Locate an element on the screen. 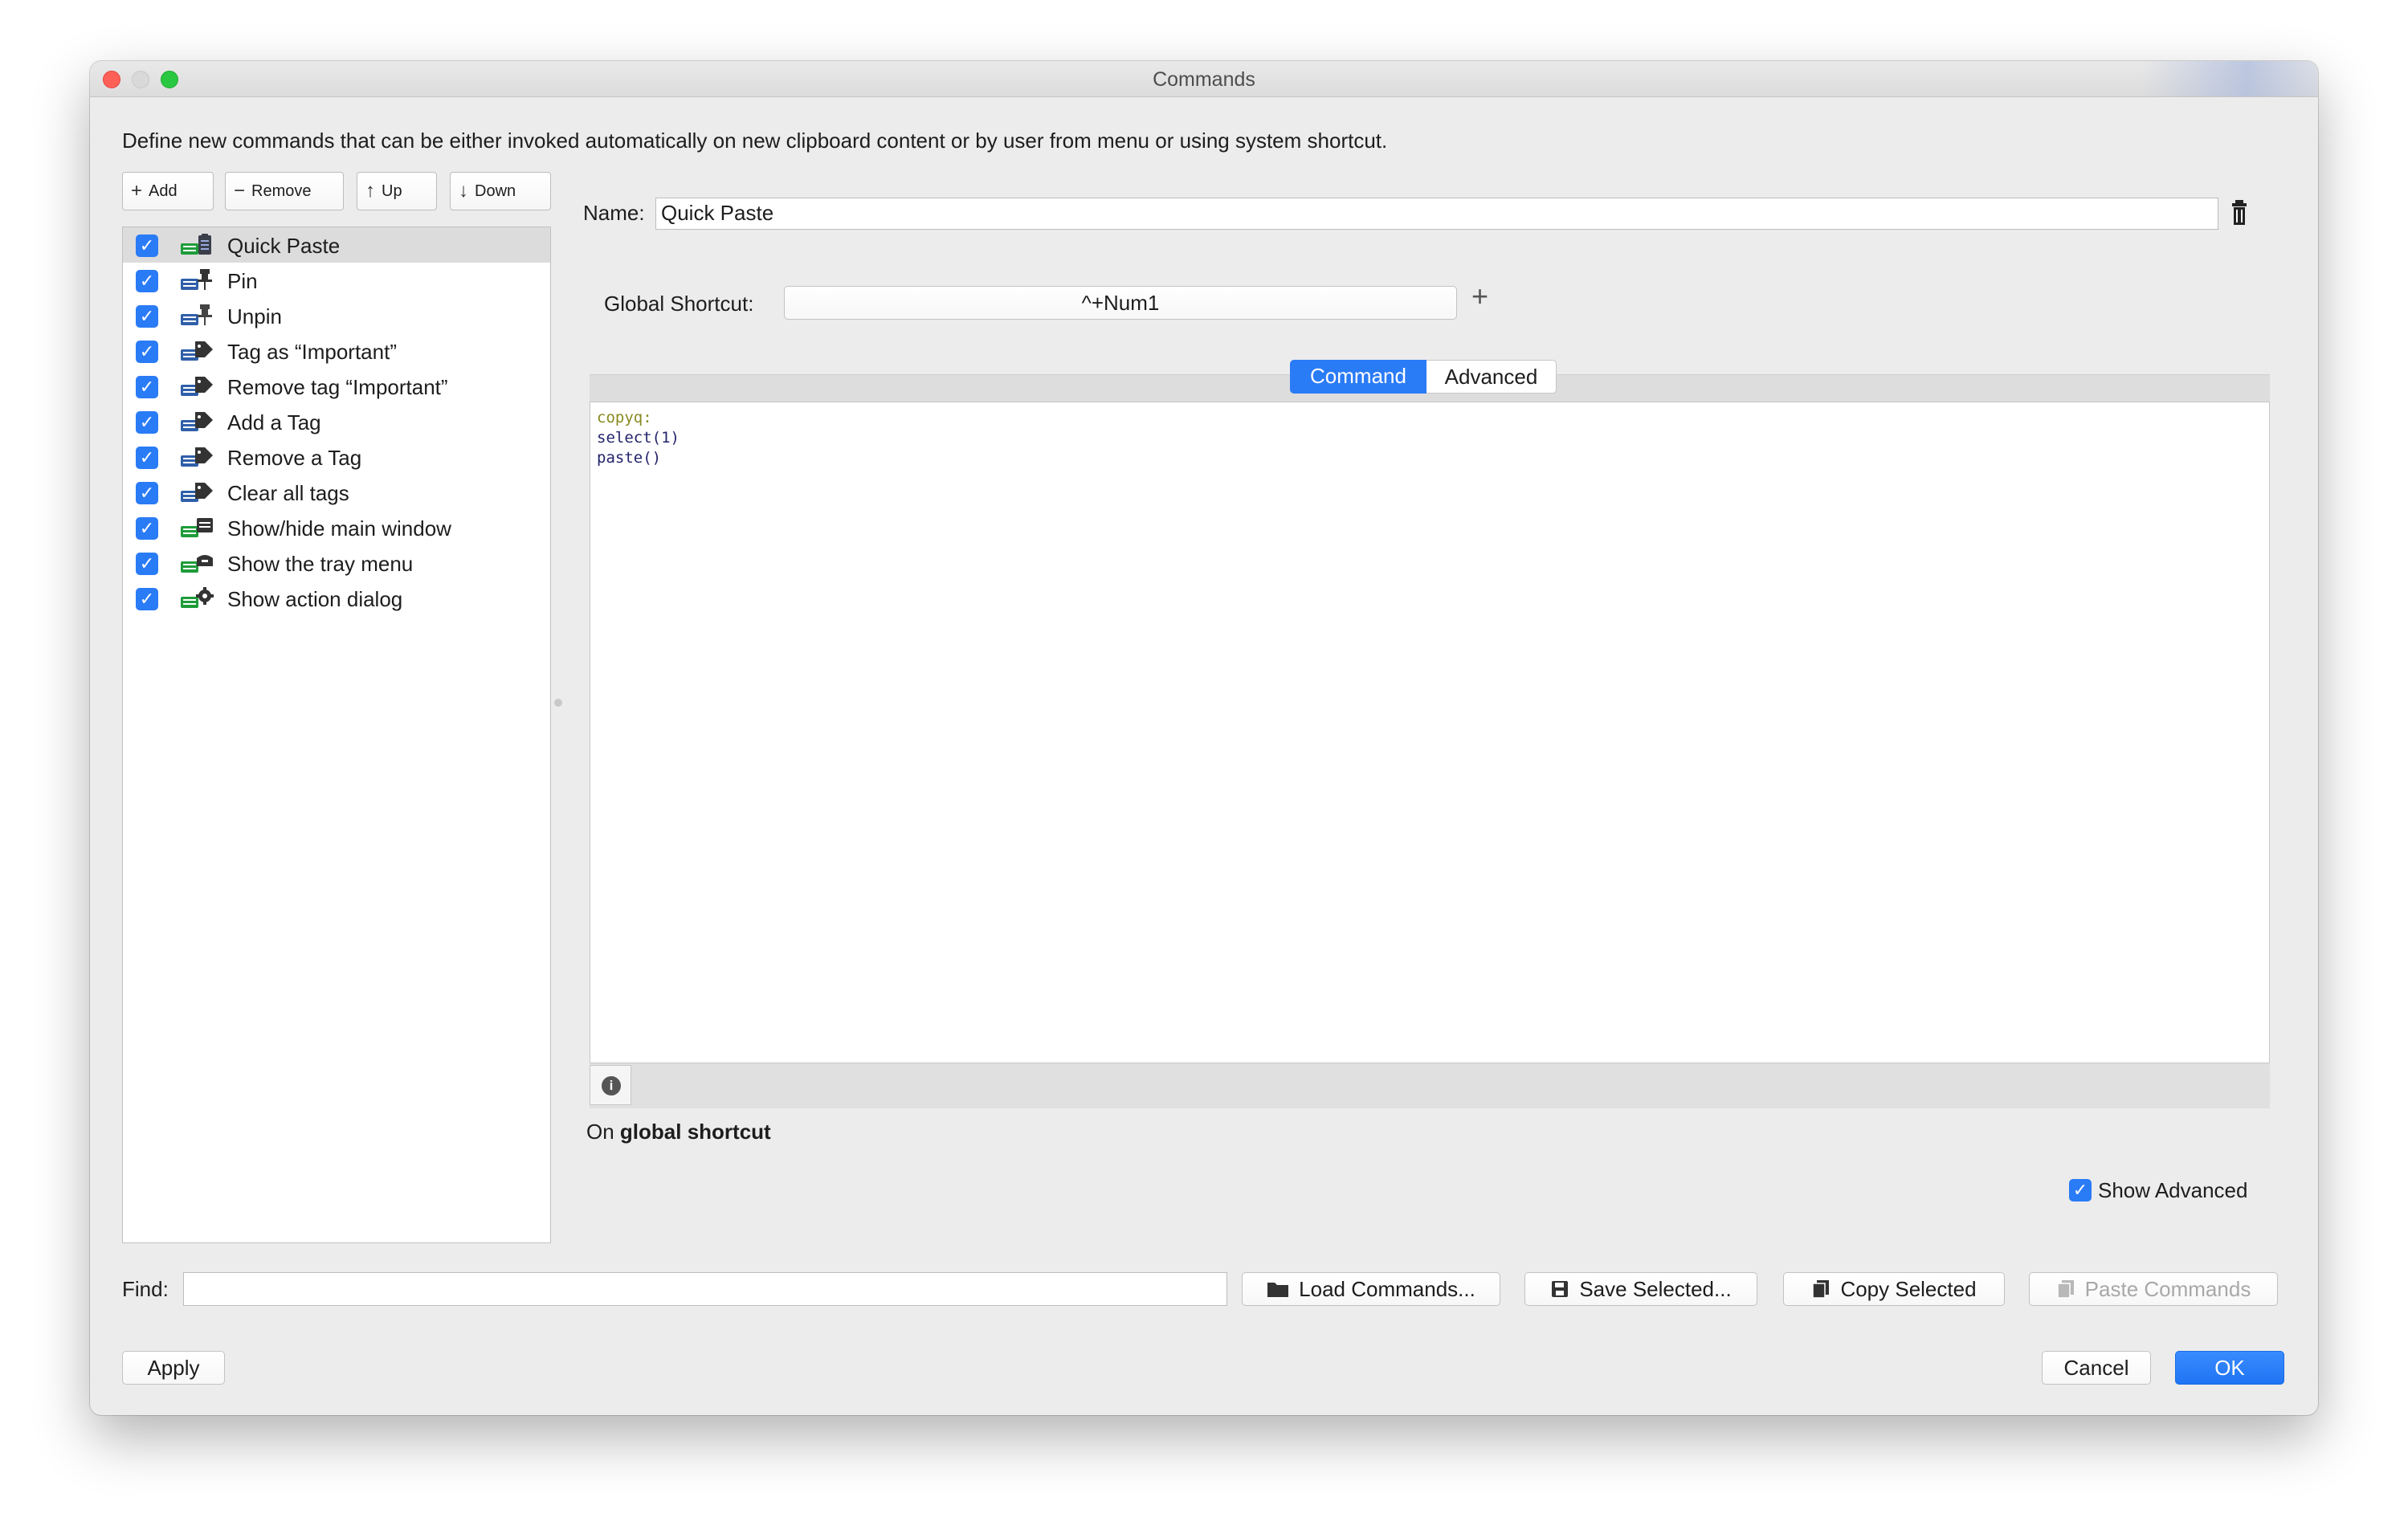 The height and width of the screenshot is (1534, 2408). move-down-button: ↓ Down is located at coordinates (501, 191).